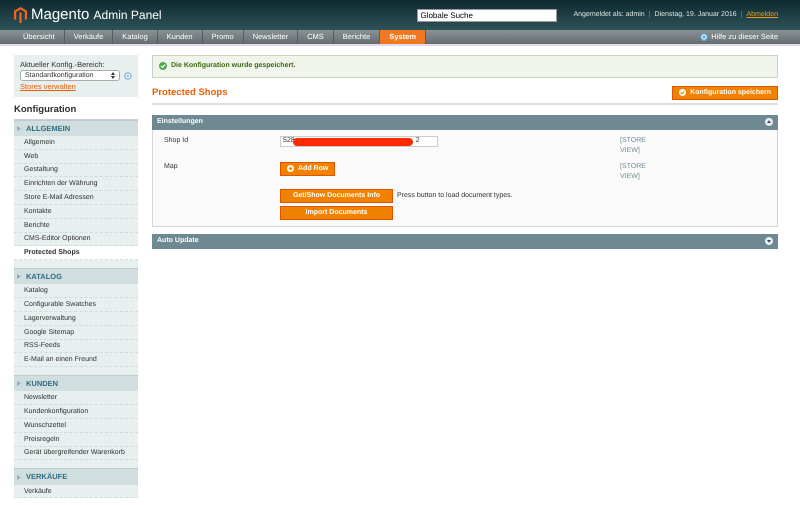  What do you see at coordinates (190, 93) in the screenshot?
I see `page-title: Protected Shops` at bounding box center [190, 93].